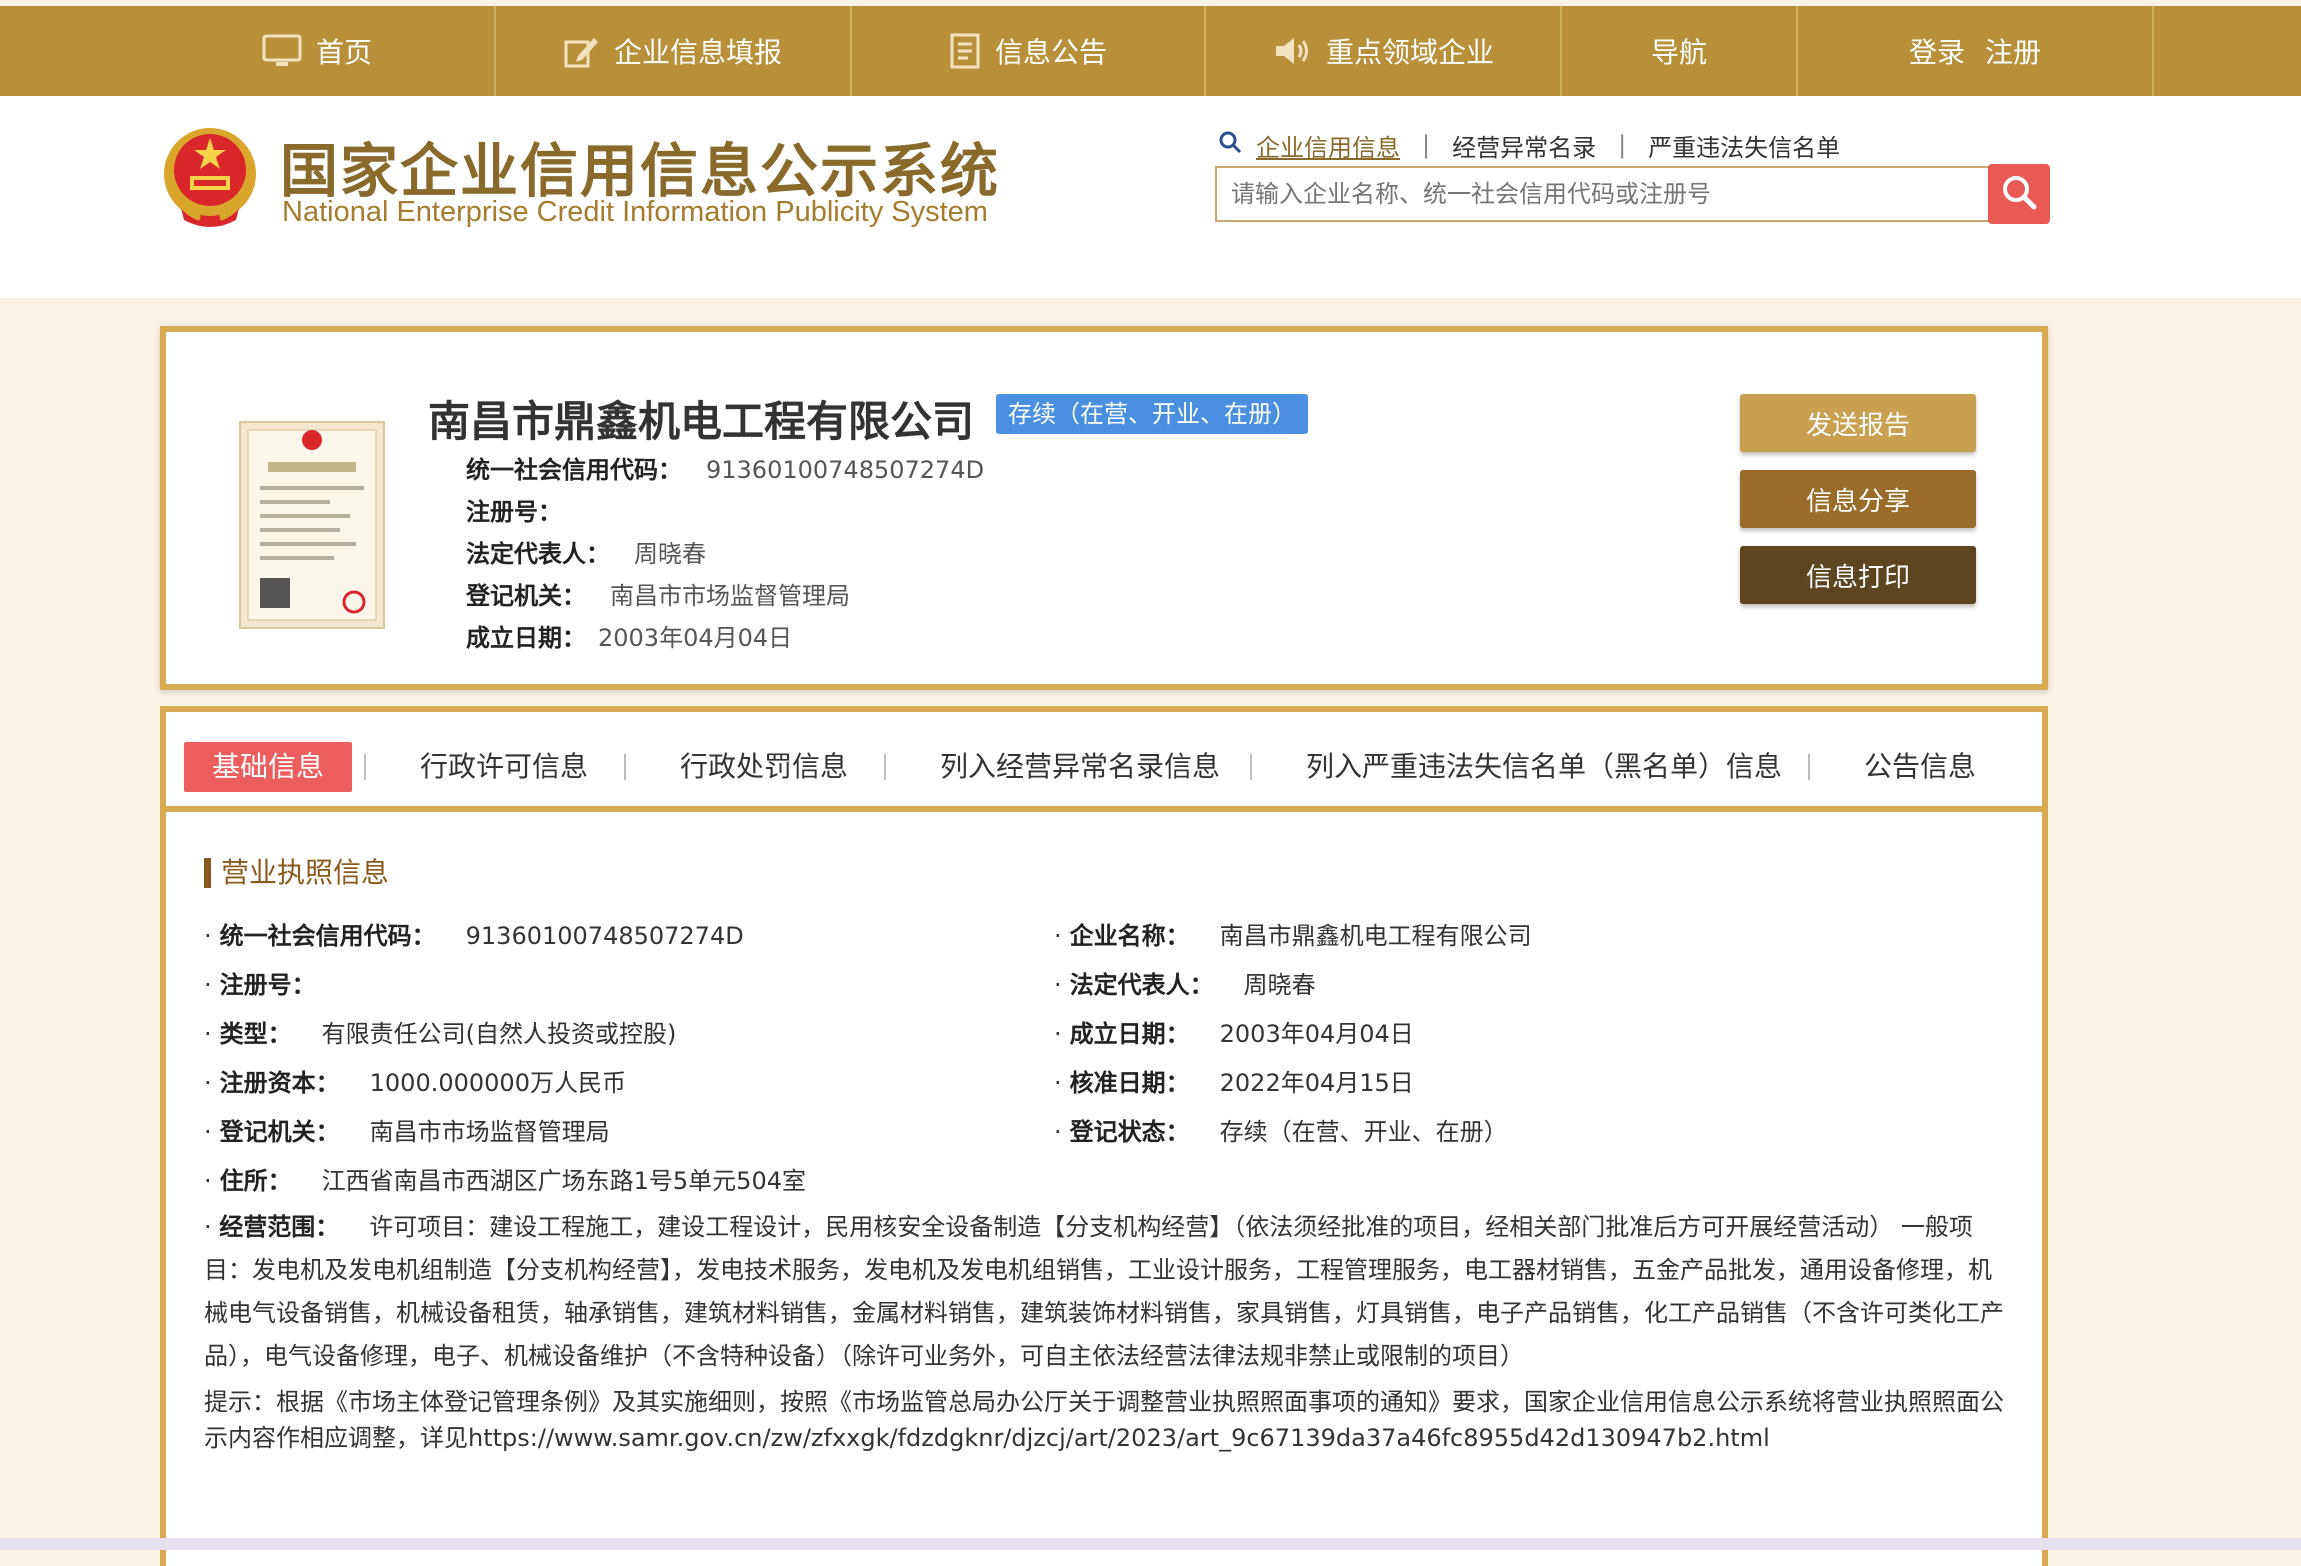 This screenshot has width=2301, height=1566. What do you see at coordinates (514, 512) in the screenshot?
I see `reg-no-label: 注册号：` at bounding box center [514, 512].